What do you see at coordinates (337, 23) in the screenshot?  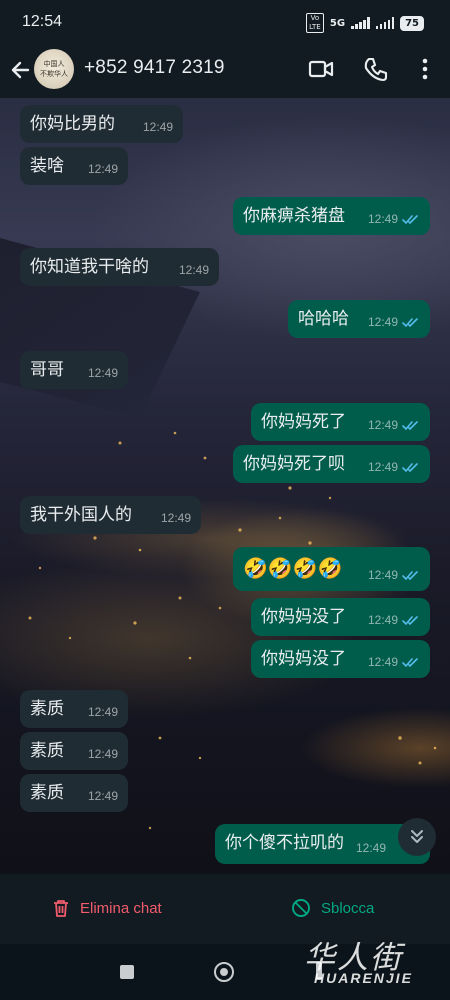 I see `network-type: 5G` at bounding box center [337, 23].